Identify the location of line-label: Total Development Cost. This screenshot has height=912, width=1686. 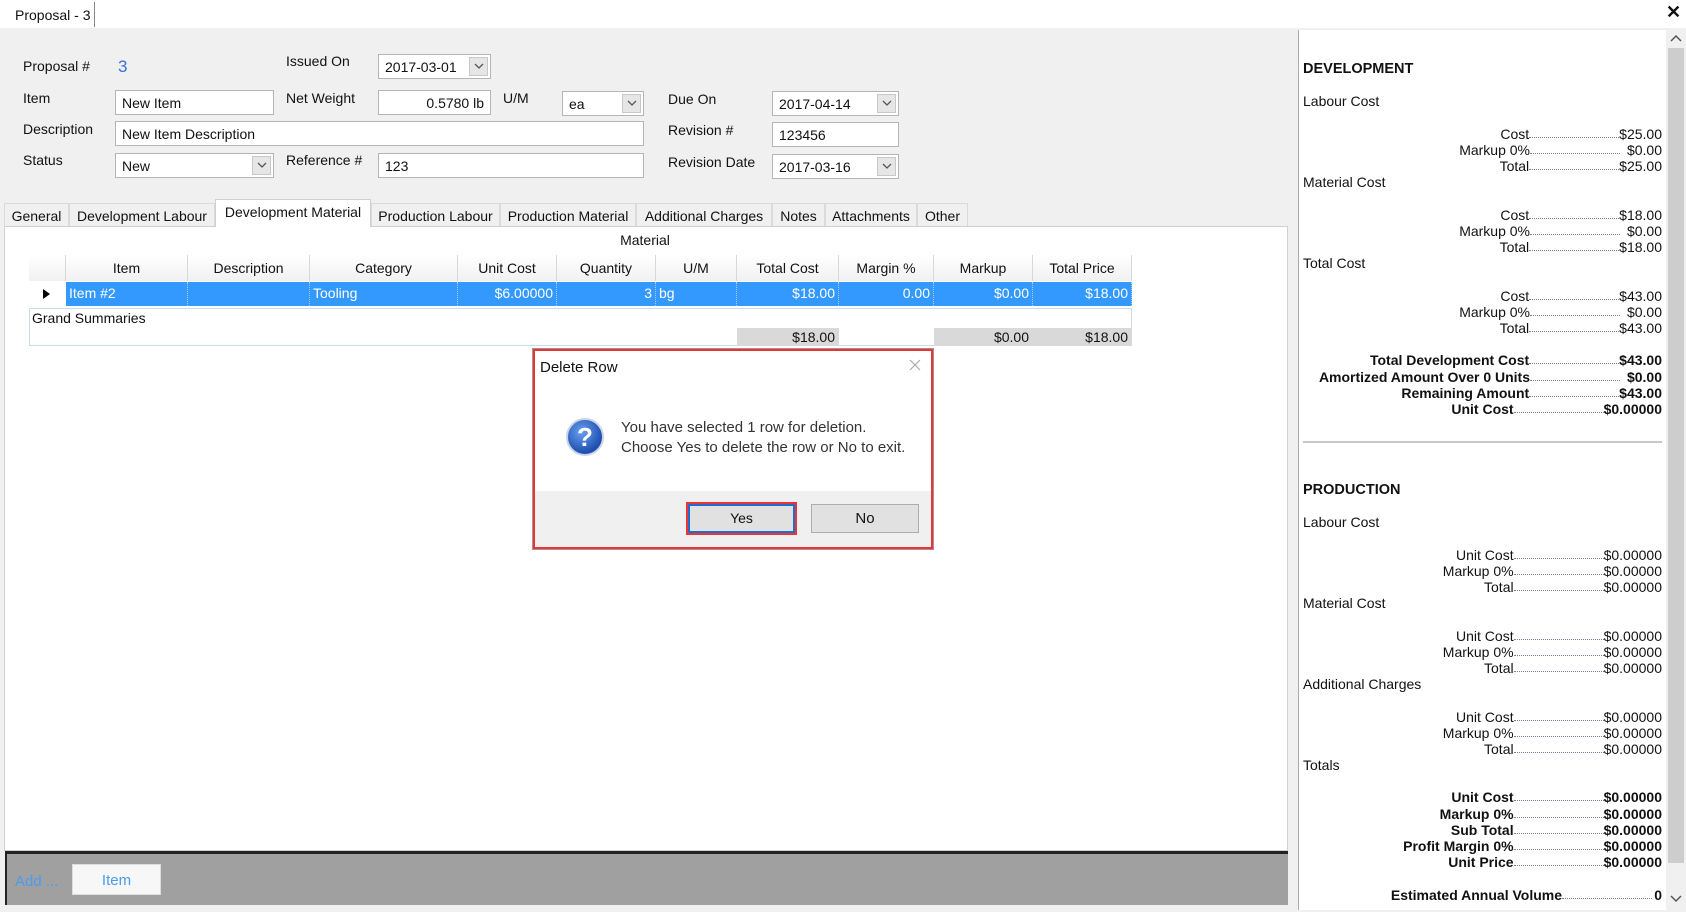
(1449, 360).